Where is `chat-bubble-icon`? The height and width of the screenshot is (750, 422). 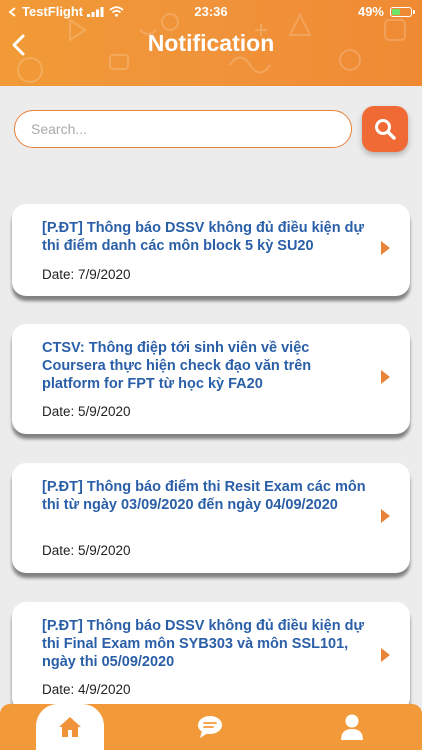
chat-bubble-icon is located at coordinates (210, 727).